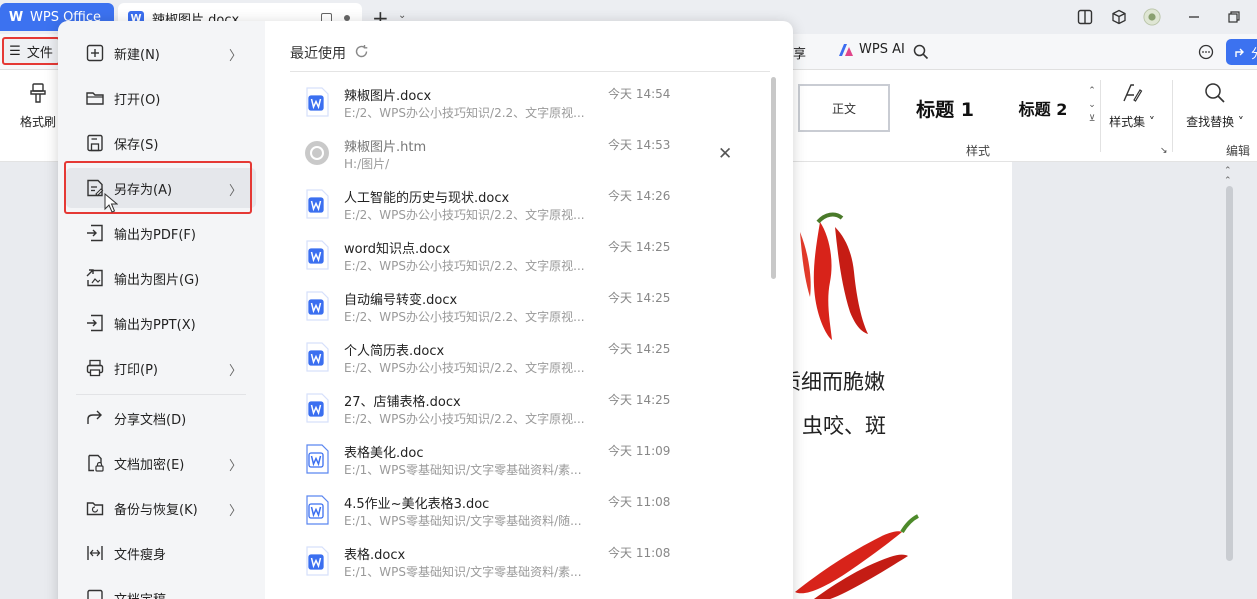 Image resolution: width=1257 pixels, height=599 pixels. I want to click on style-heading-2: 标题 2, so click(1043, 108).